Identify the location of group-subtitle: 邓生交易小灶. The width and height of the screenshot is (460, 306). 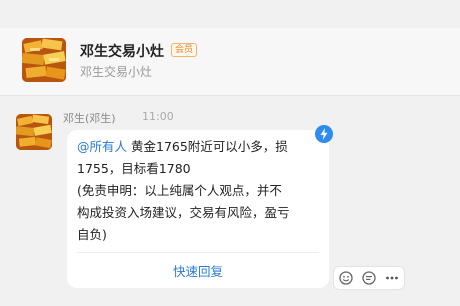
(116, 72).